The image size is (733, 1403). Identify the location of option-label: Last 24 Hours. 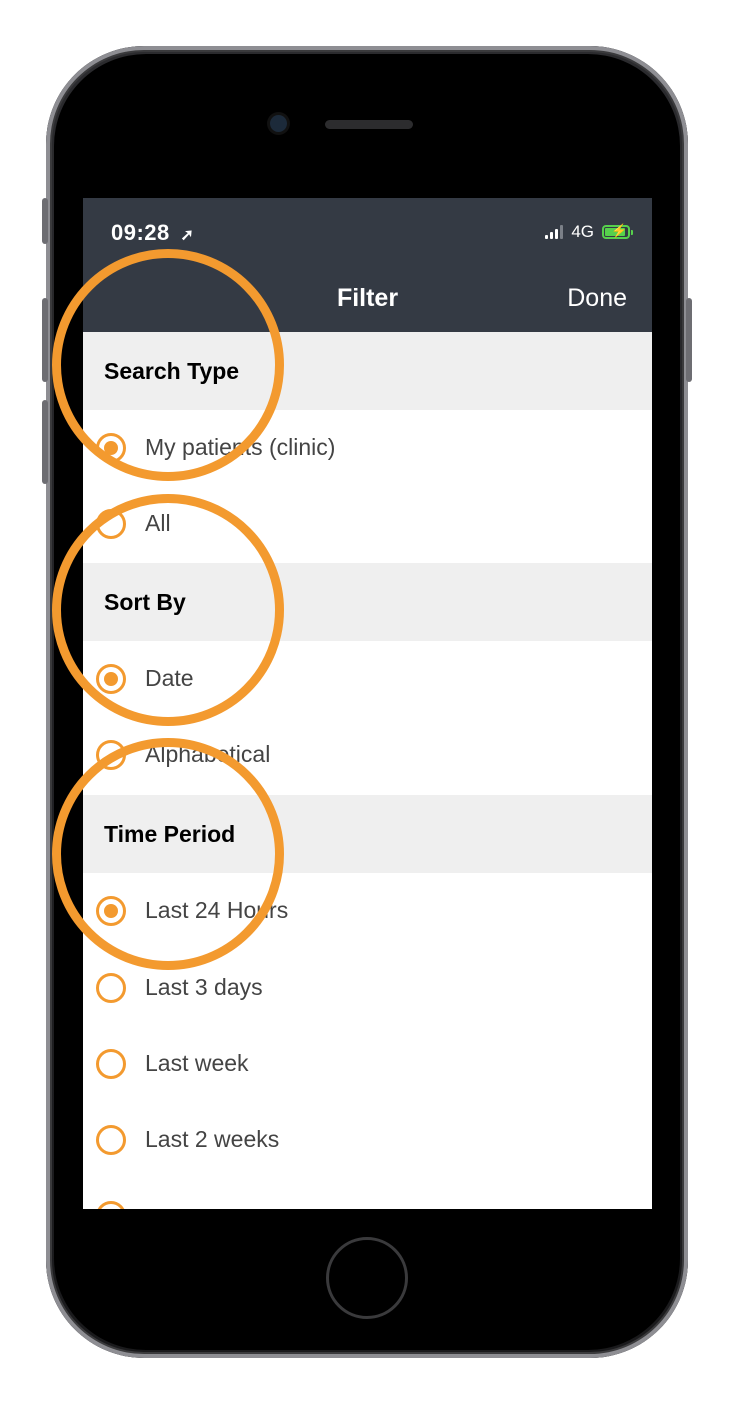
(217, 910).